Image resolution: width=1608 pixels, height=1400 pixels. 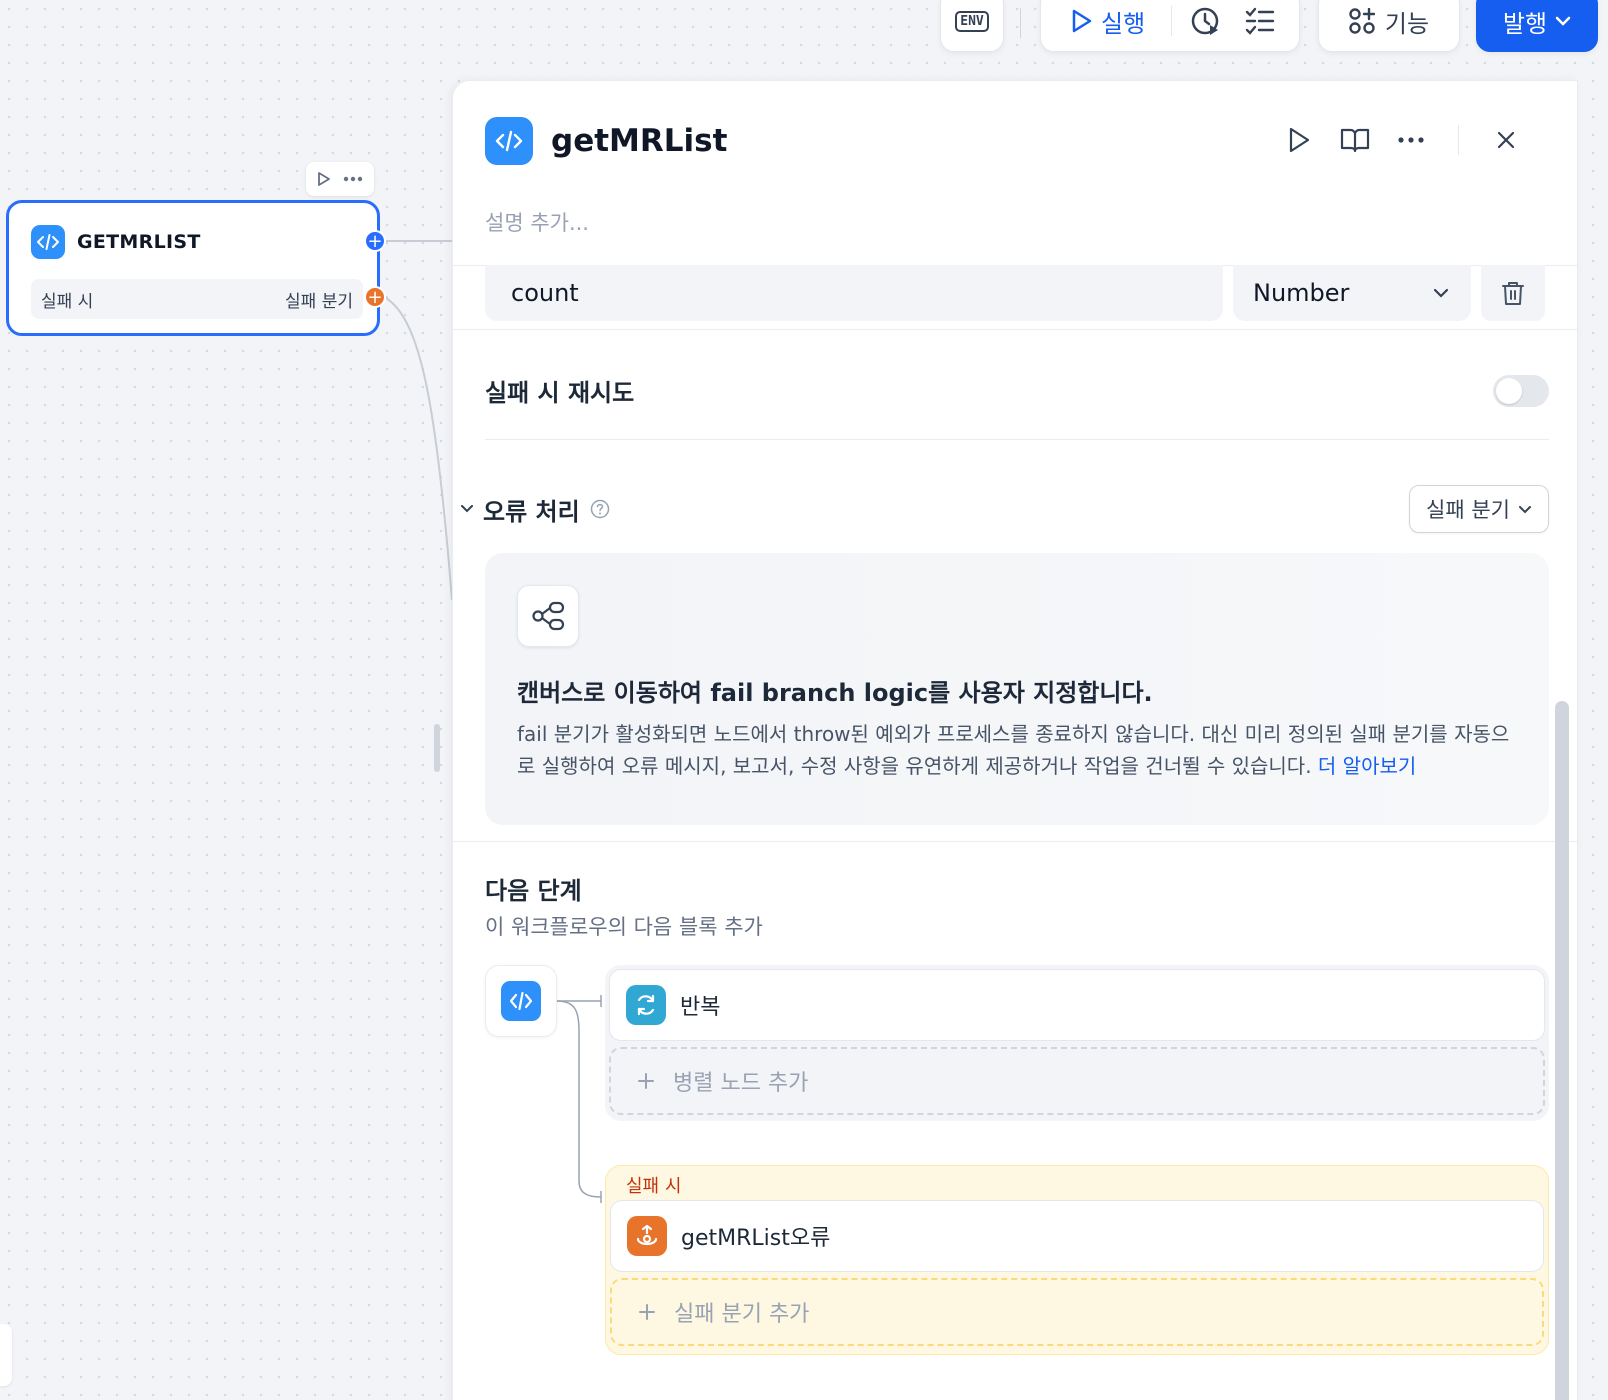 What do you see at coordinates (741, 1083) in the screenshot?
I see `add-parallel-label: 병렬 노드 추가` at bounding box center [741, 1083].